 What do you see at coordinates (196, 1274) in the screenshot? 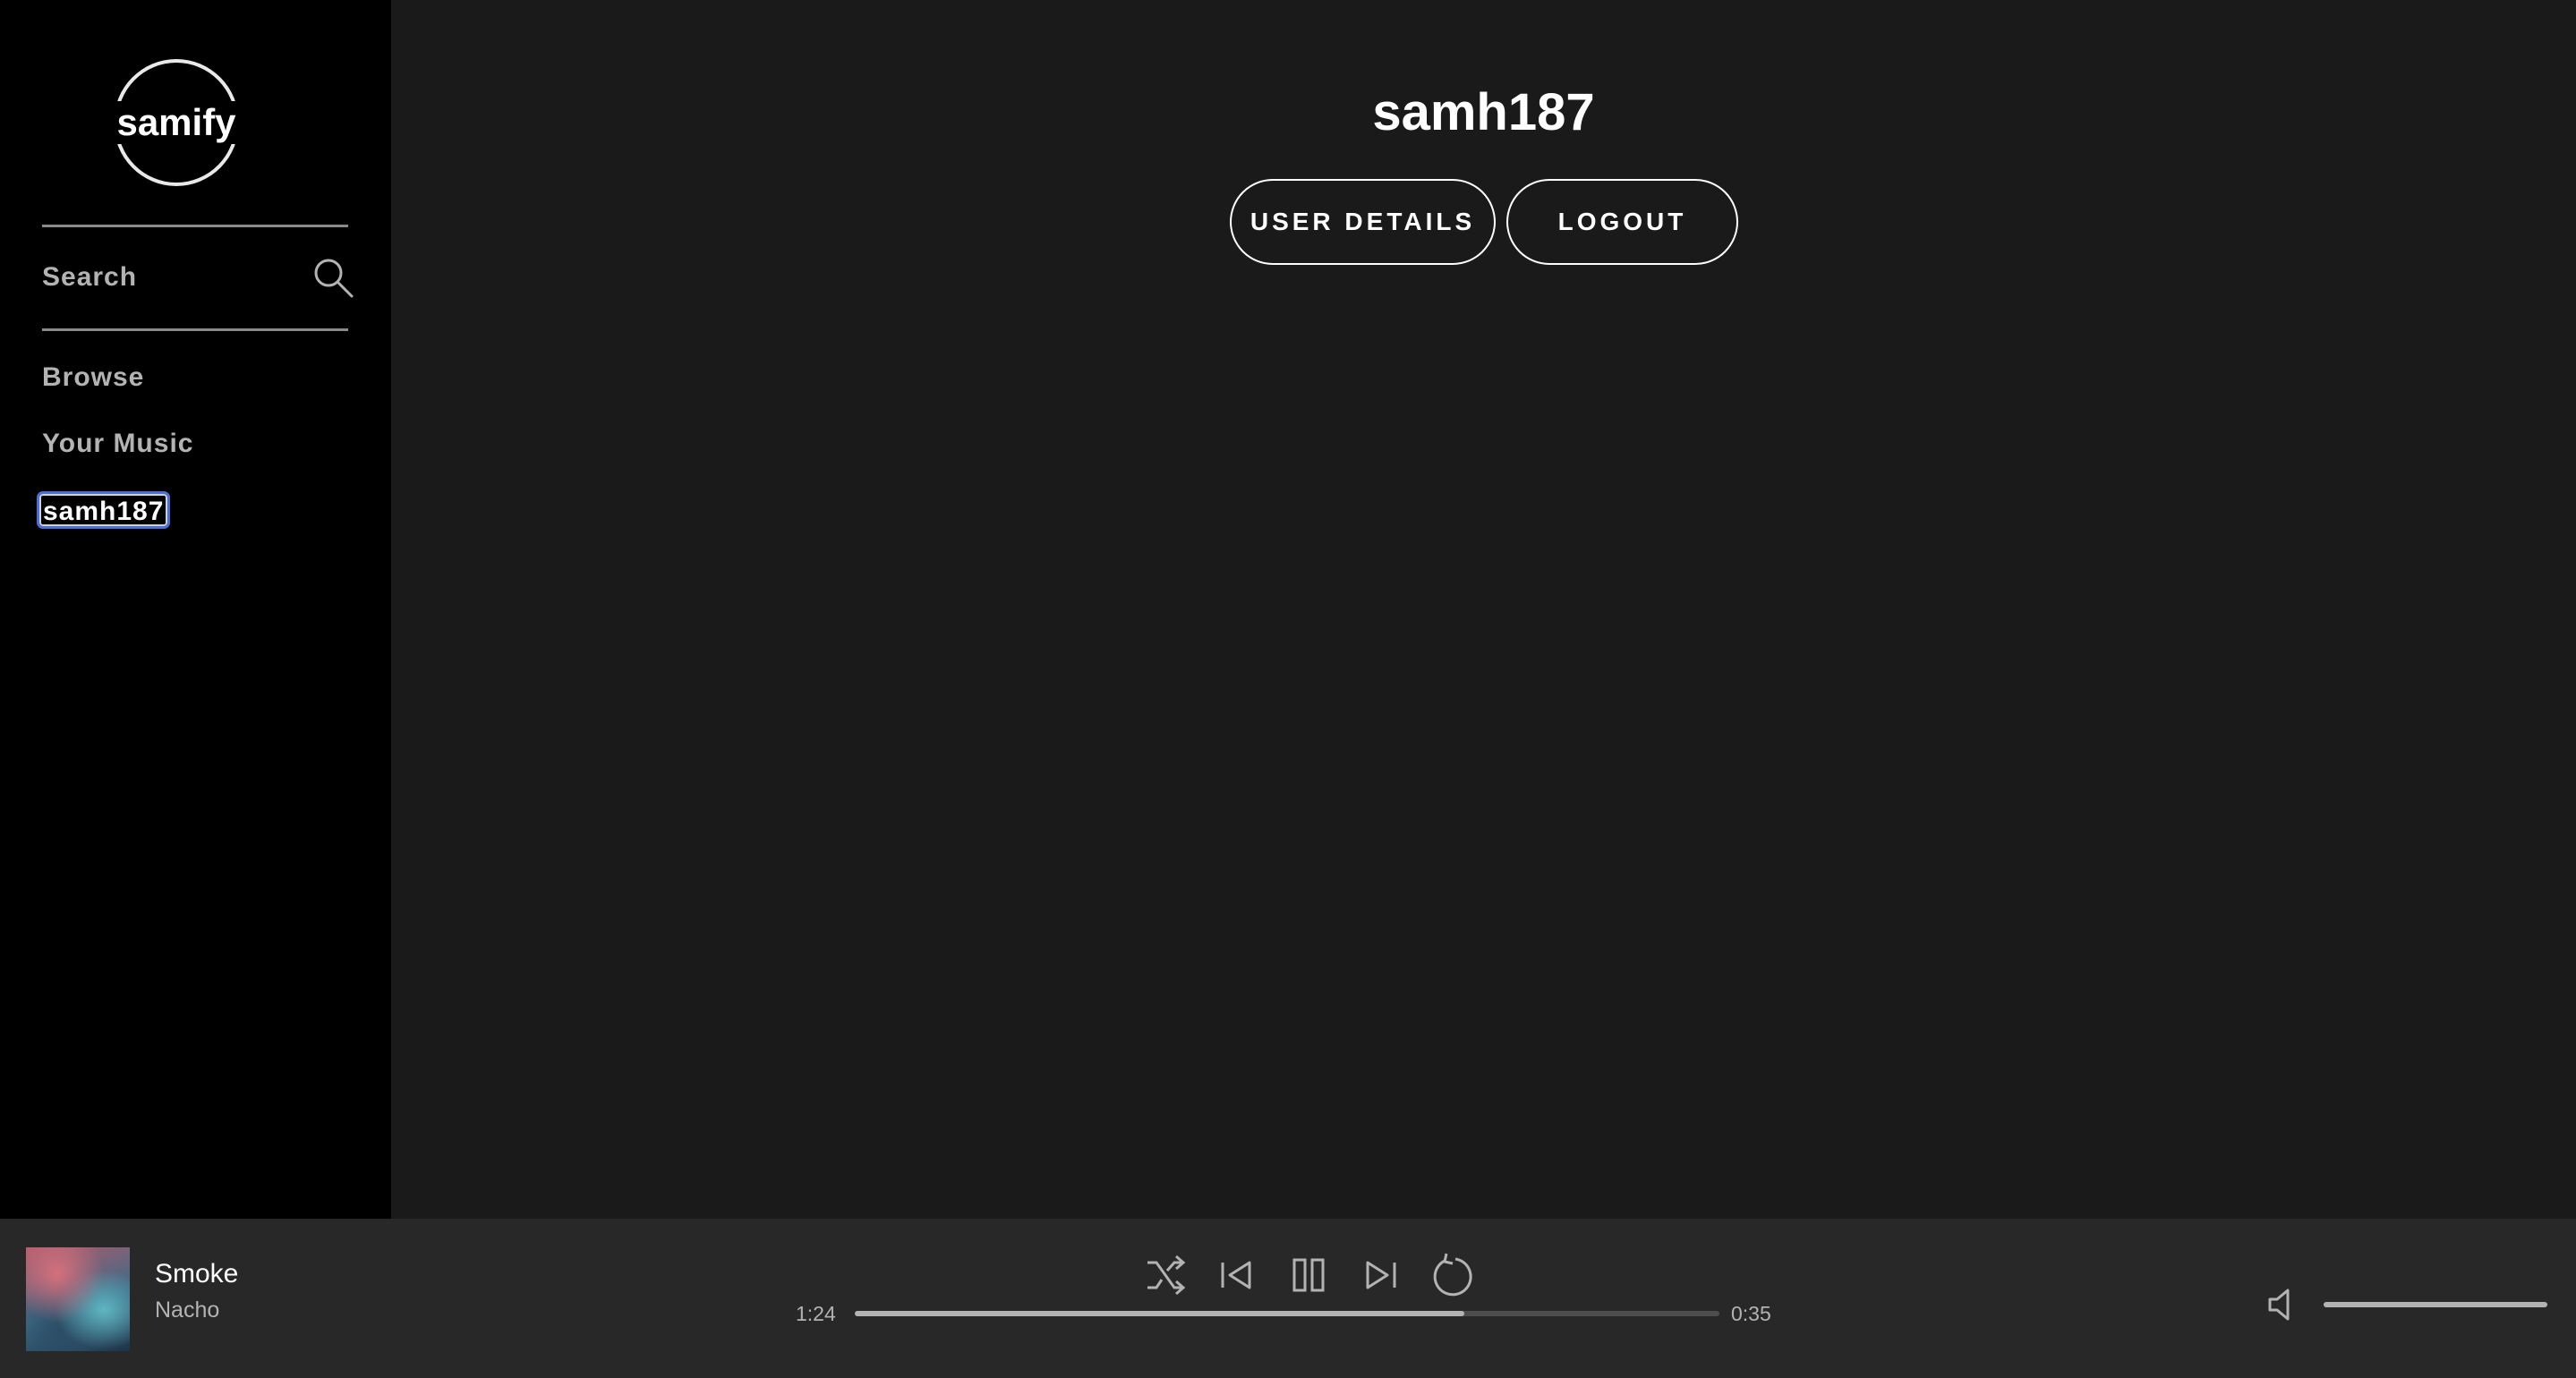
I see `track-title: Smoke` at bounding box center [196, 1274].